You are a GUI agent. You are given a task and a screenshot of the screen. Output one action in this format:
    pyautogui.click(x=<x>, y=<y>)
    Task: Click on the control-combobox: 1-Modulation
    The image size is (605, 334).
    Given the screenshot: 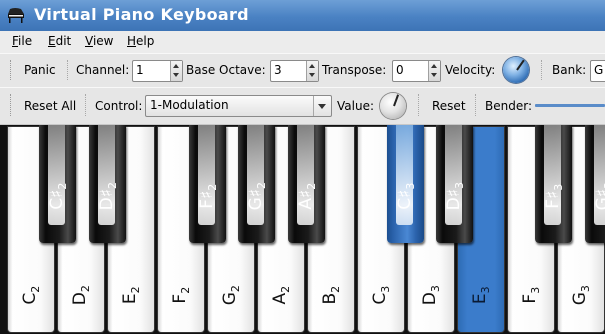 What is the action you would take?
    pyautogui.click(x=238, y=106)
    